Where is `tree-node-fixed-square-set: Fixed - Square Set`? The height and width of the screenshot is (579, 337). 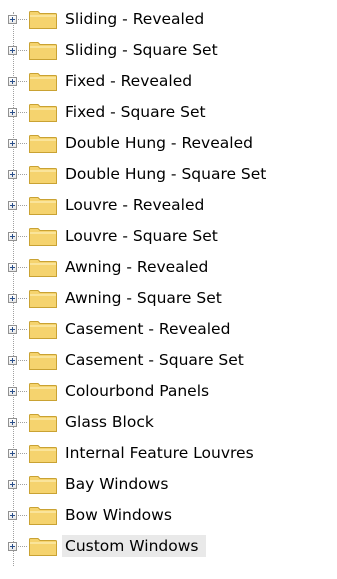
tree-node-fixed-square-set: Fixed - Square Set is located at coordinates (168, 112).